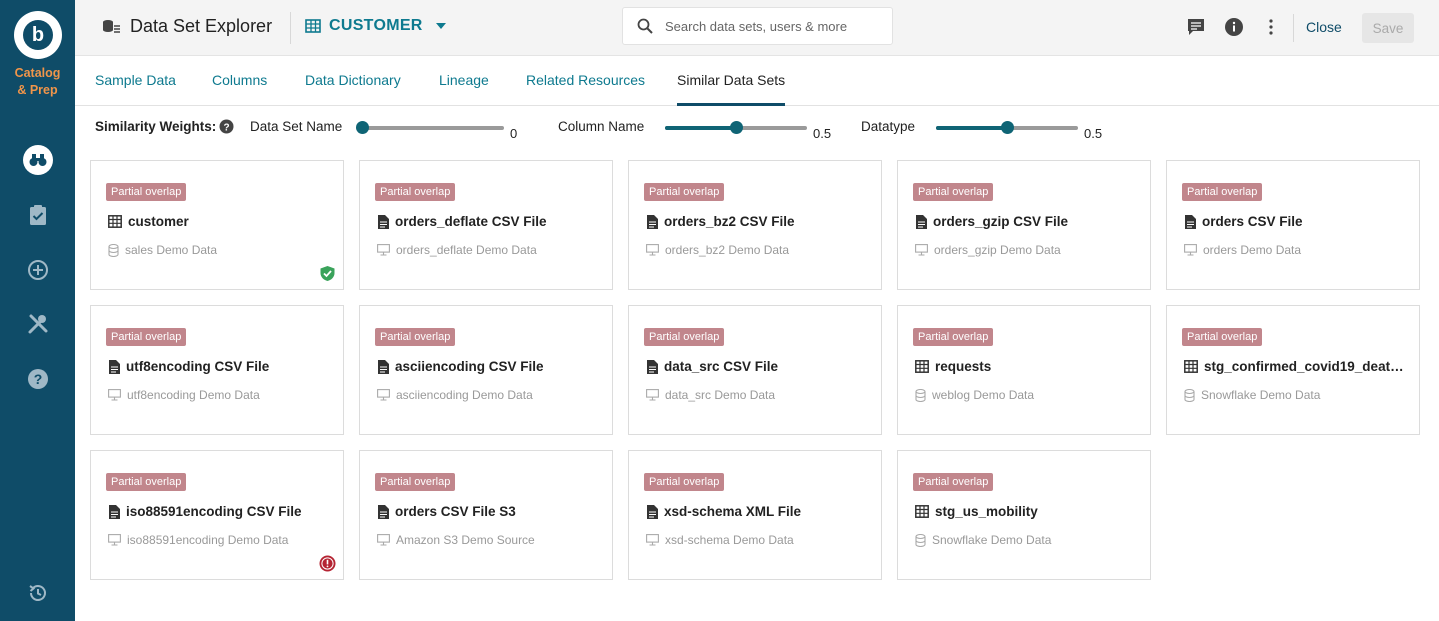 The image size is (1439, 621). I want to click on tab-sample-data: Sample Data, so click(135, 89).